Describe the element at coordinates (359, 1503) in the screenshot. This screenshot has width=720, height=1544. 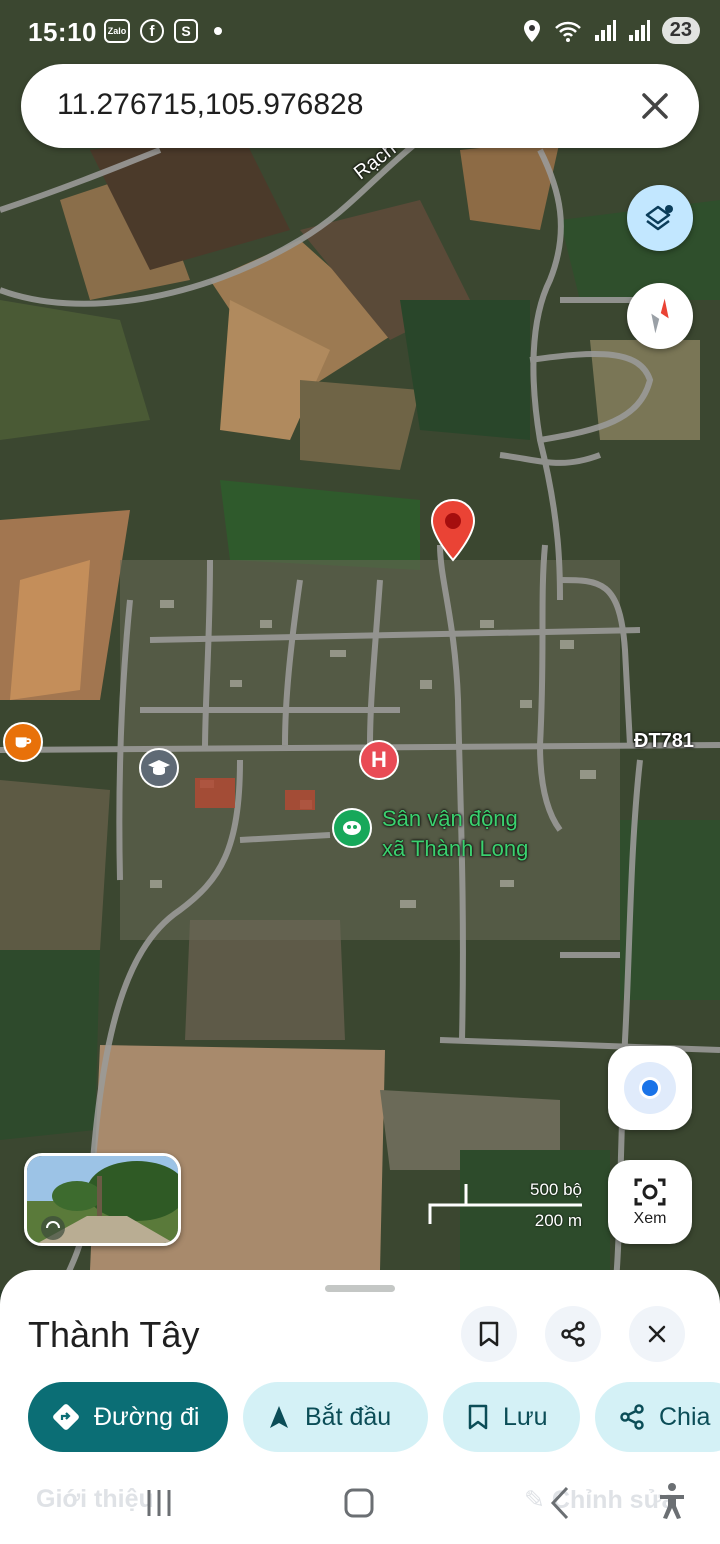
I see `home-button-icon` at that location.